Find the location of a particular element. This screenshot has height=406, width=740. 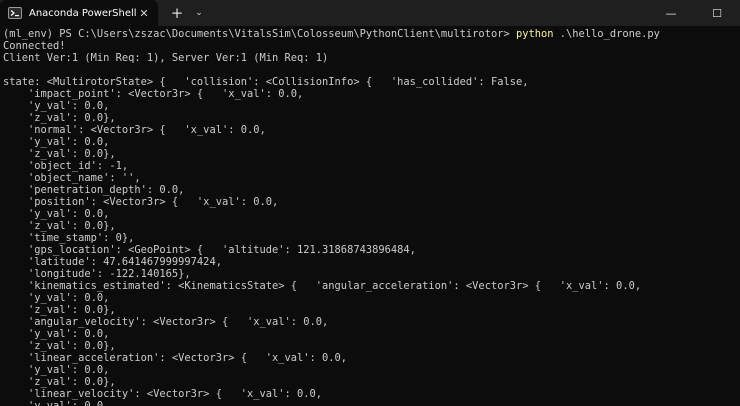

output-line: 'latitude': 47.641467999997424, is located at coordinates (112, 262).